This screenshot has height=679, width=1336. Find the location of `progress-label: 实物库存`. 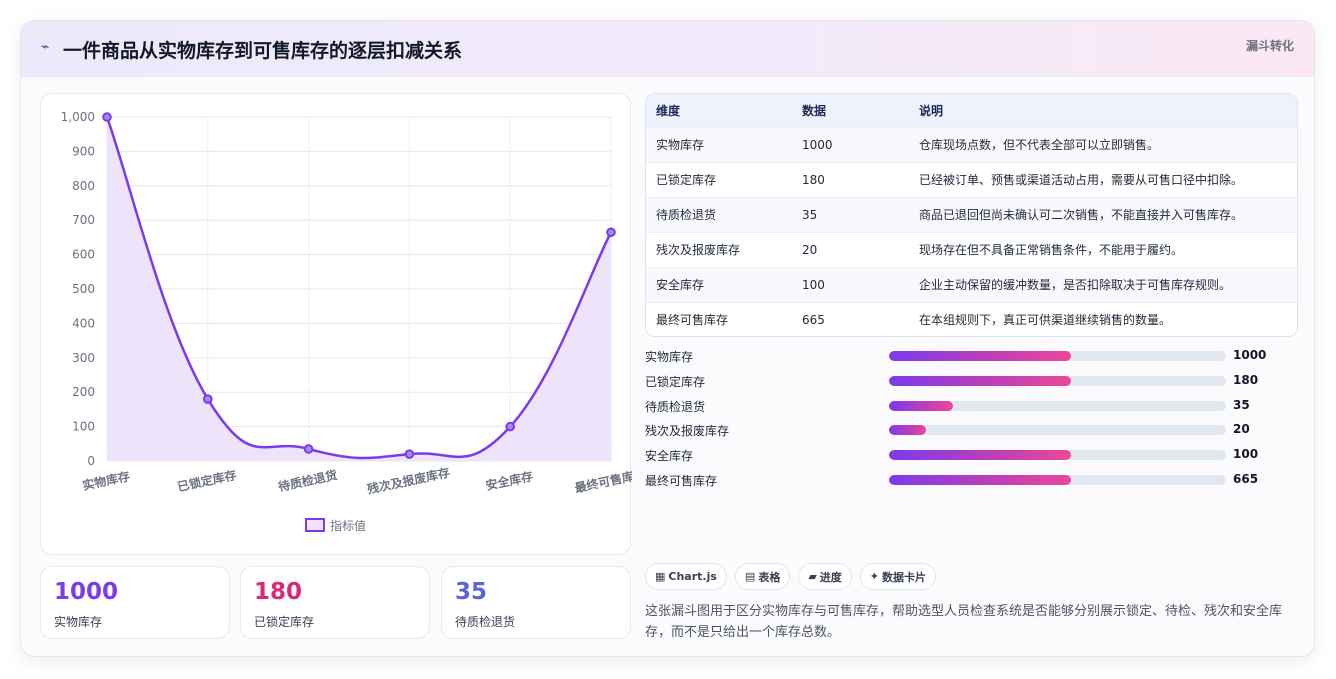

progress-label: 实物库存 is located at coordinates (669, 357).